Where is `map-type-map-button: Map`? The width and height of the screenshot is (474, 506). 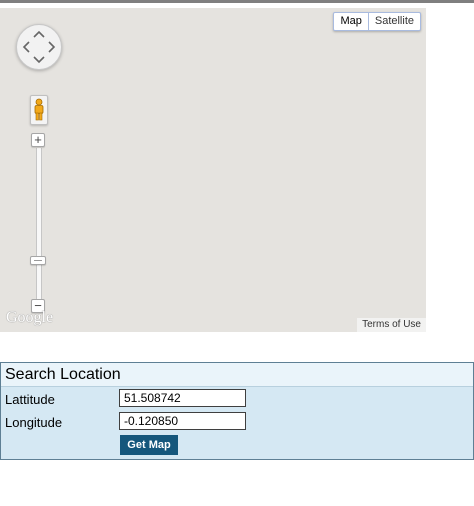
map-type-map-button: Map is located at coordinates (351, 21).